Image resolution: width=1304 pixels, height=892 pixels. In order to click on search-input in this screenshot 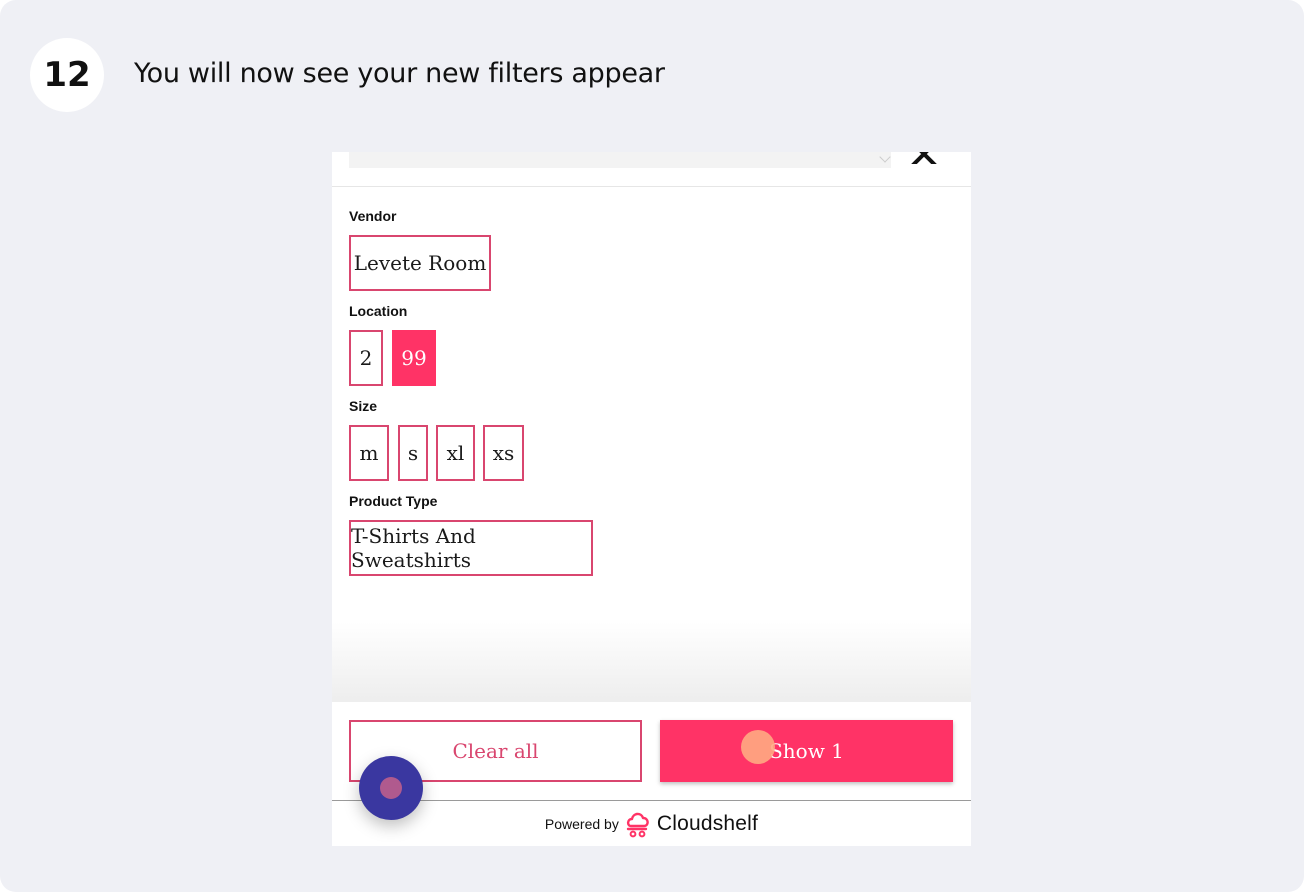, I will do `click(620, 160)`.